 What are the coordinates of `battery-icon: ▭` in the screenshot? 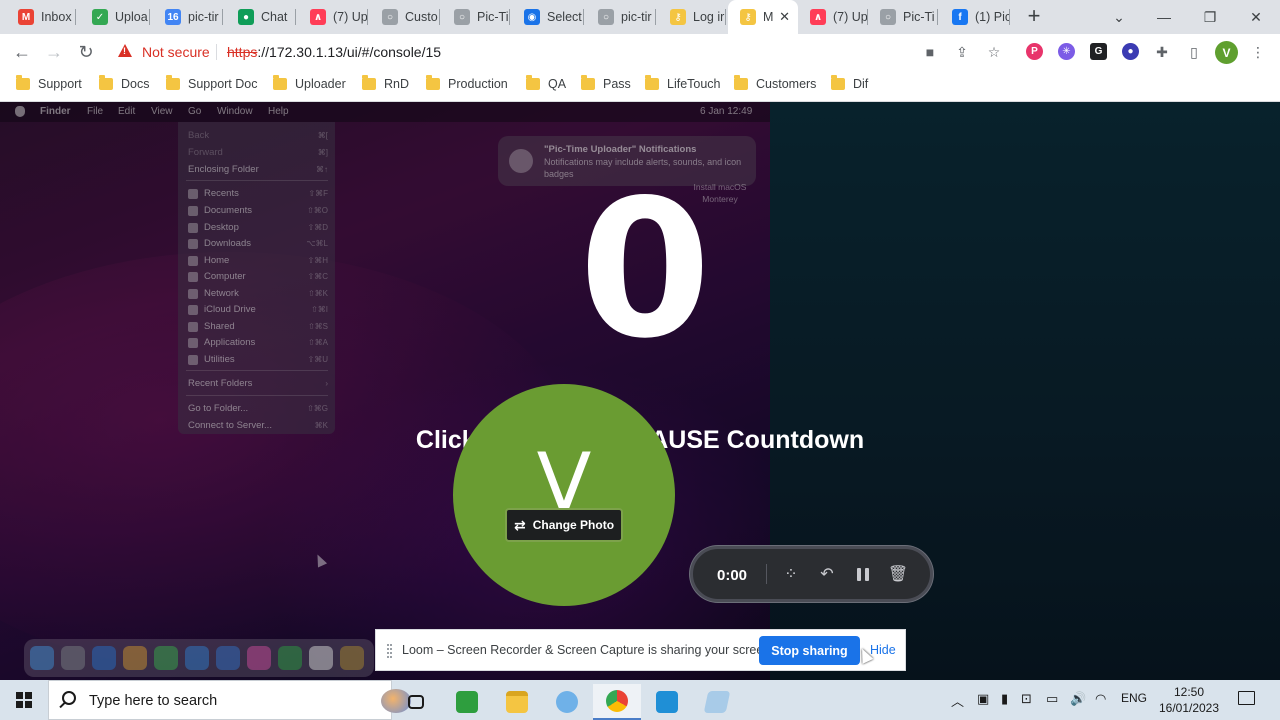 It's located at (1052, 699).